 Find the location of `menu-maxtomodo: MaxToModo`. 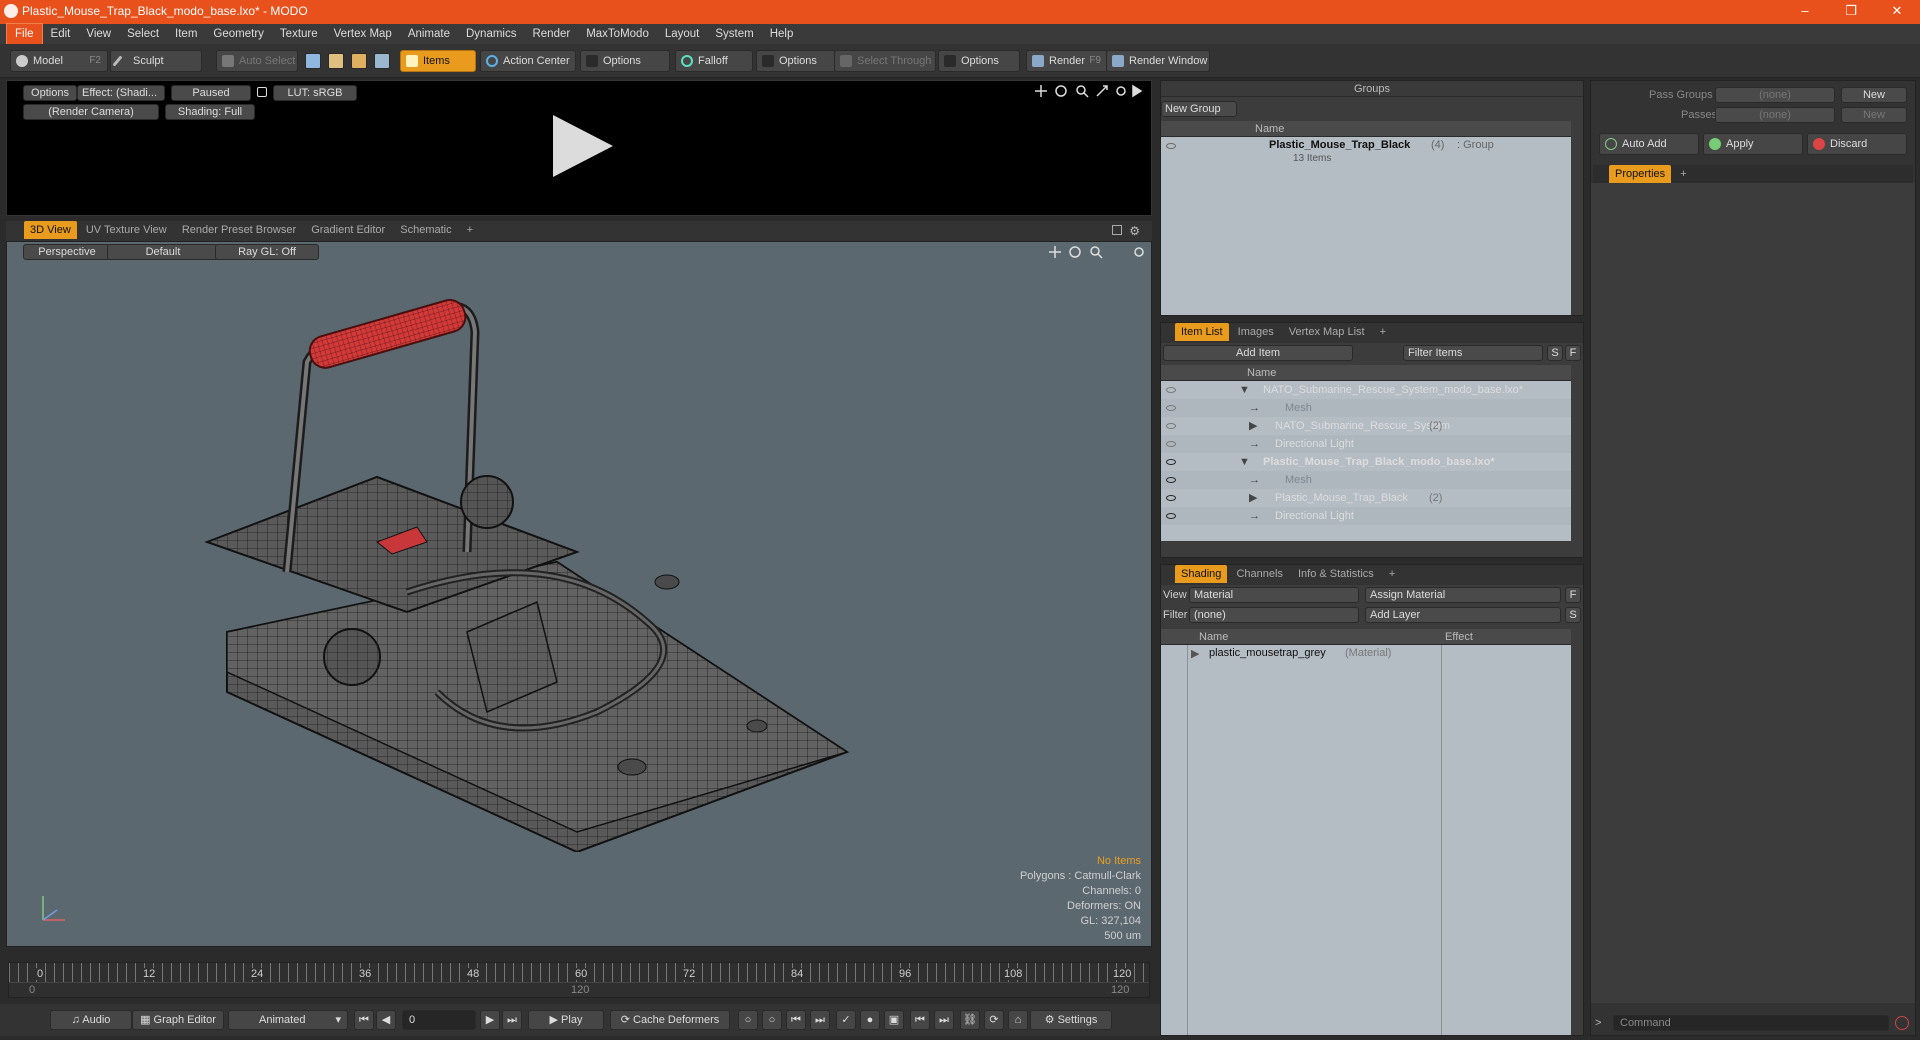

menu-maxtomodo: MaxToModo is located at coordinates (617, 34).